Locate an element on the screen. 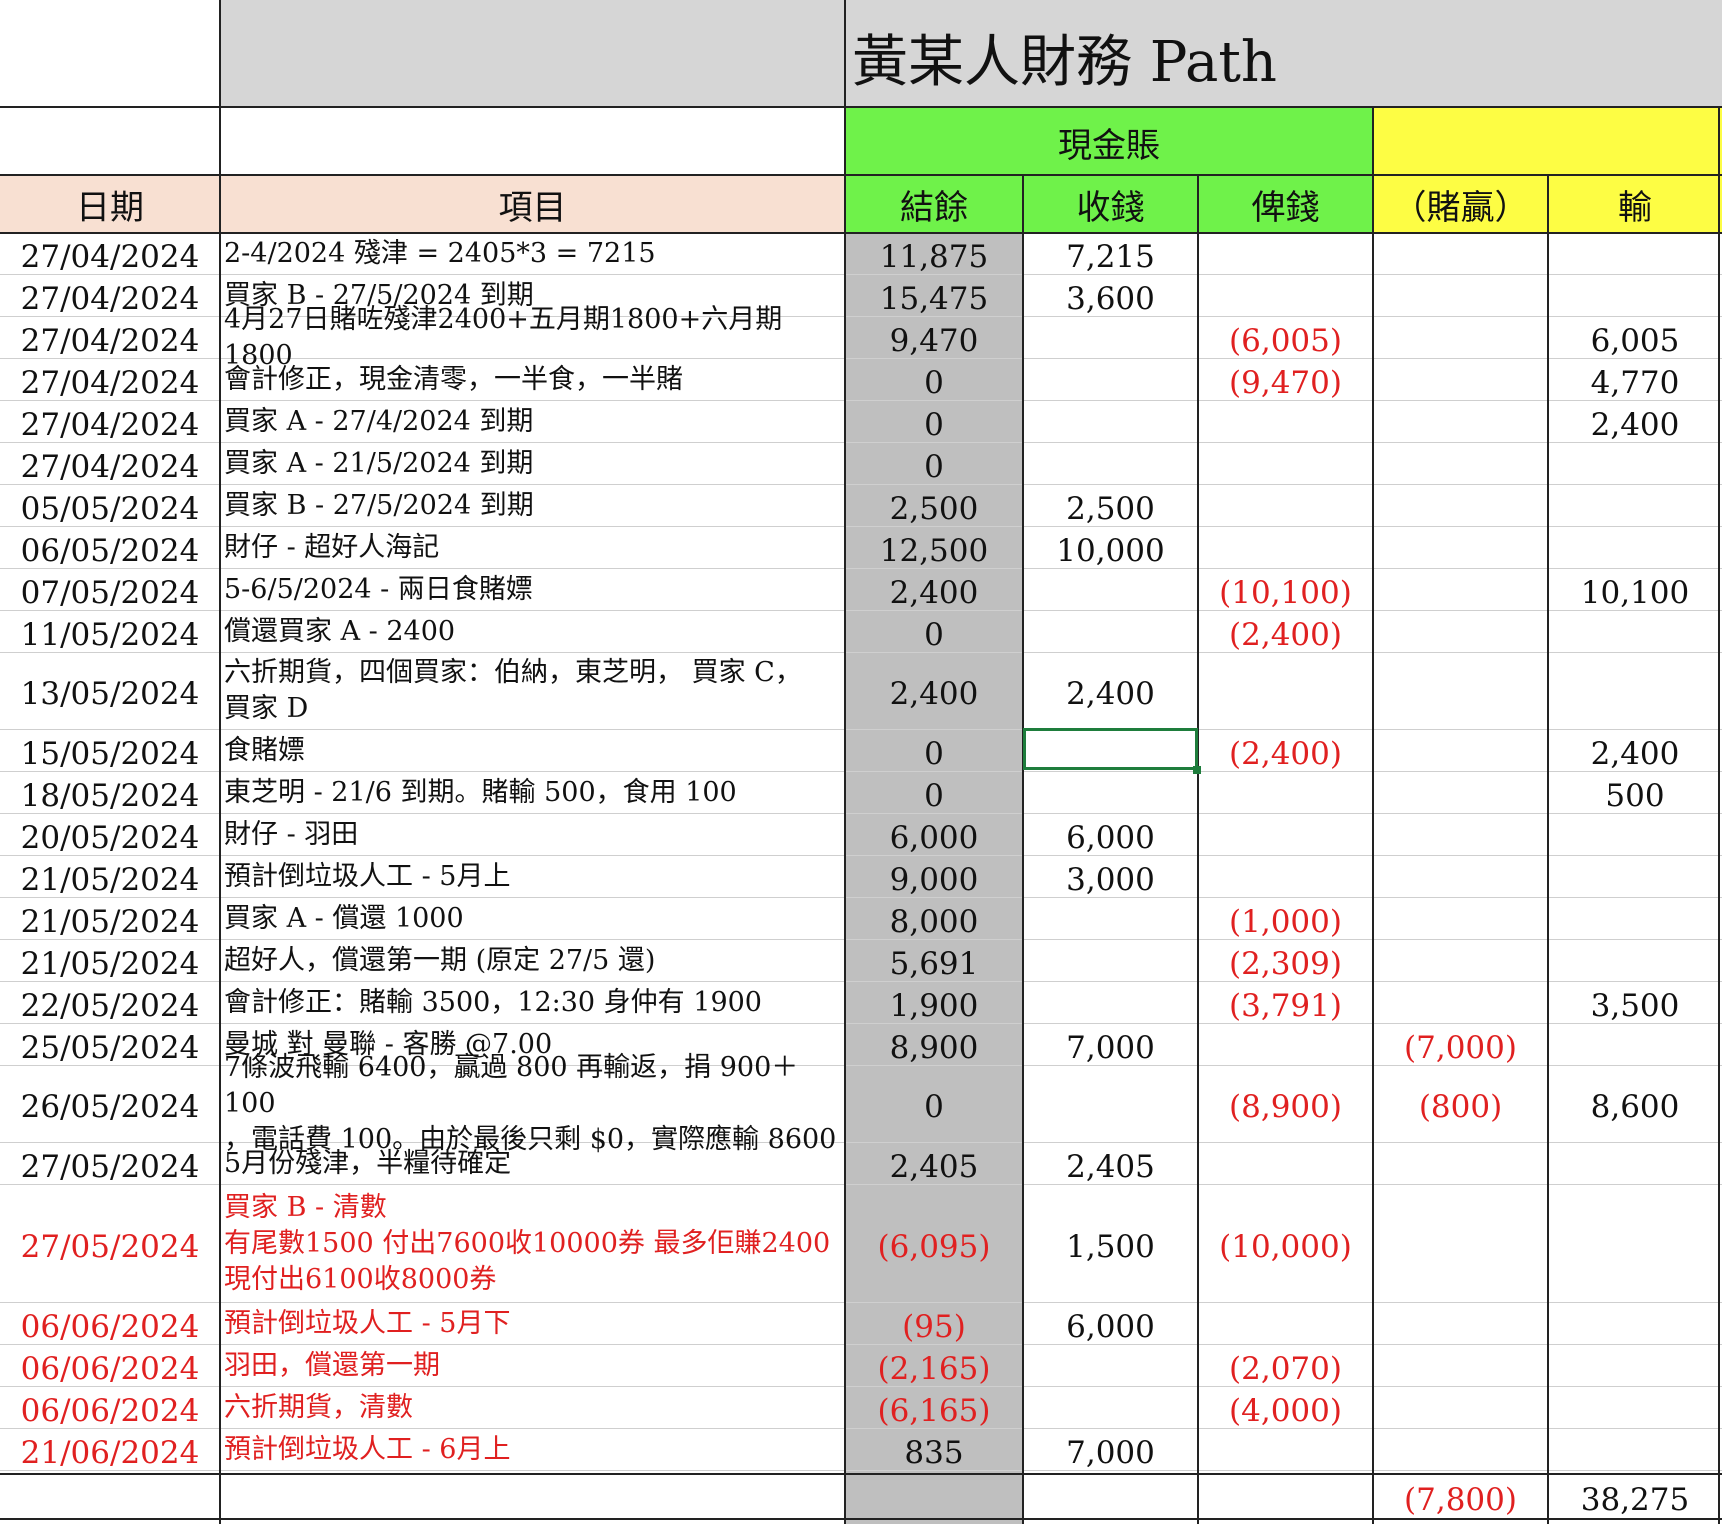 The image size is (1722, 1524). sheet-title: 黃某人財務 Path is located at coordinates (1064, 57).